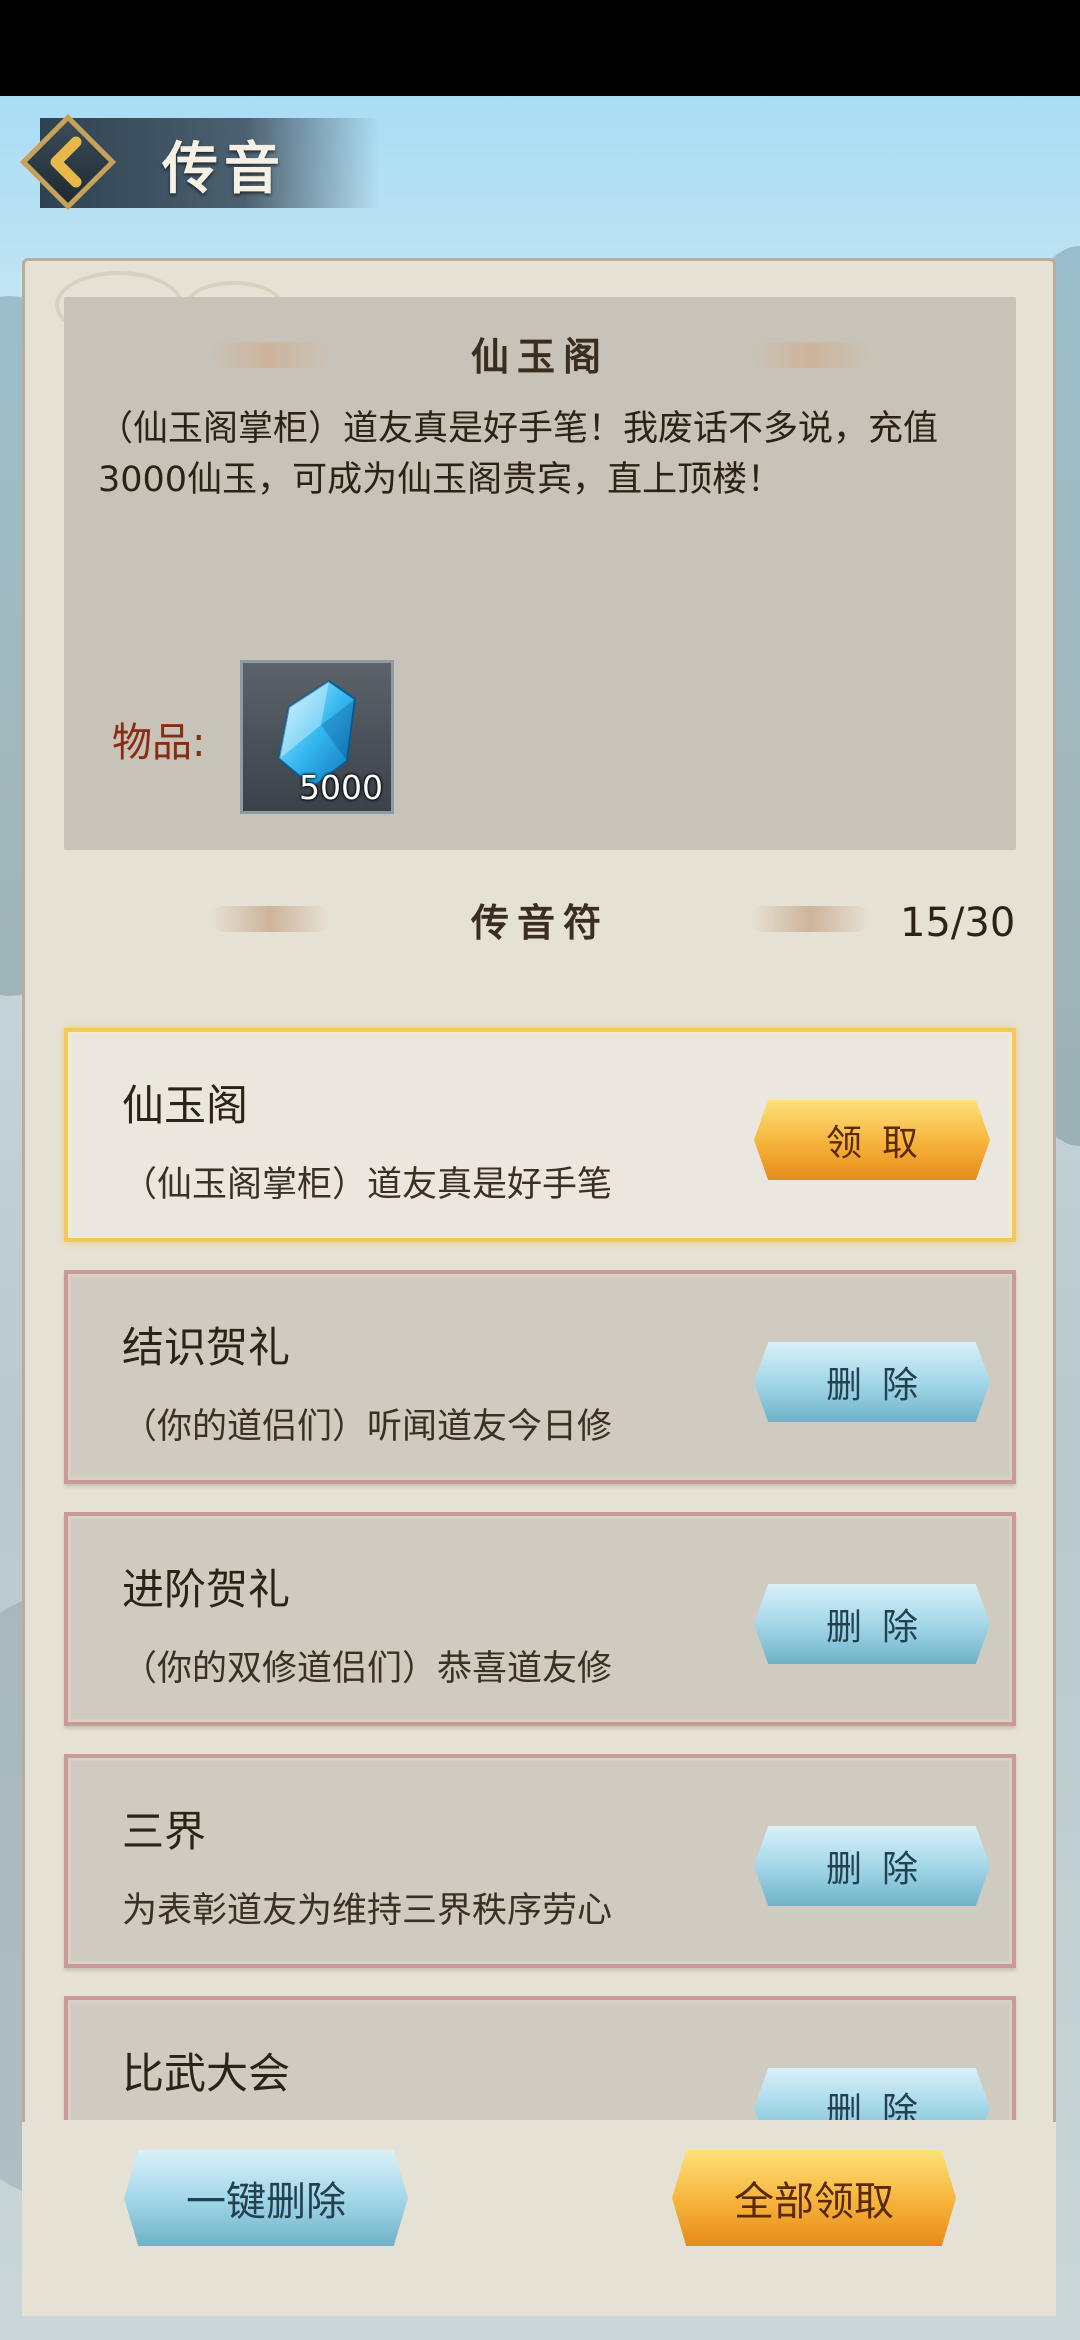 The height and width of the screenshot is (2340, 1080). Describe the element at coordinates (224, 169) in the screenshot. I see `page-title: 传音` at that location.